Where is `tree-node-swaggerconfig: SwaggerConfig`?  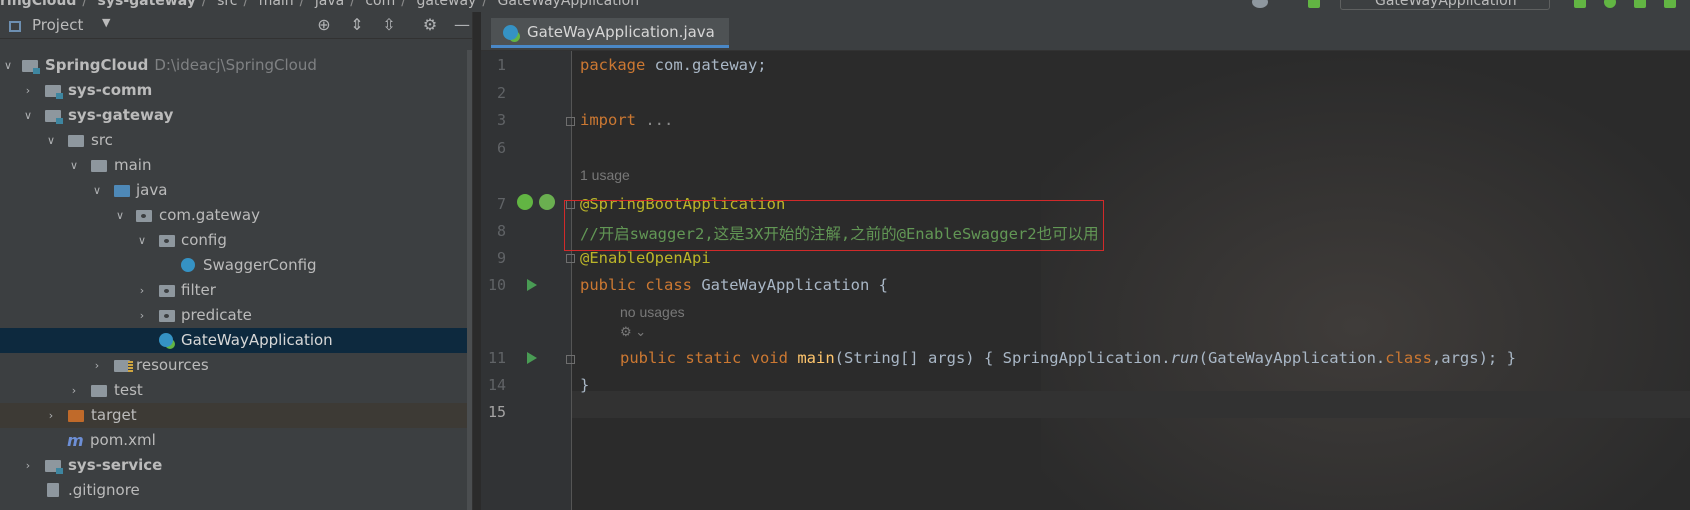 tree-node-swaggerconfig: SwaggerConfig is located at coordinates (233, 265).